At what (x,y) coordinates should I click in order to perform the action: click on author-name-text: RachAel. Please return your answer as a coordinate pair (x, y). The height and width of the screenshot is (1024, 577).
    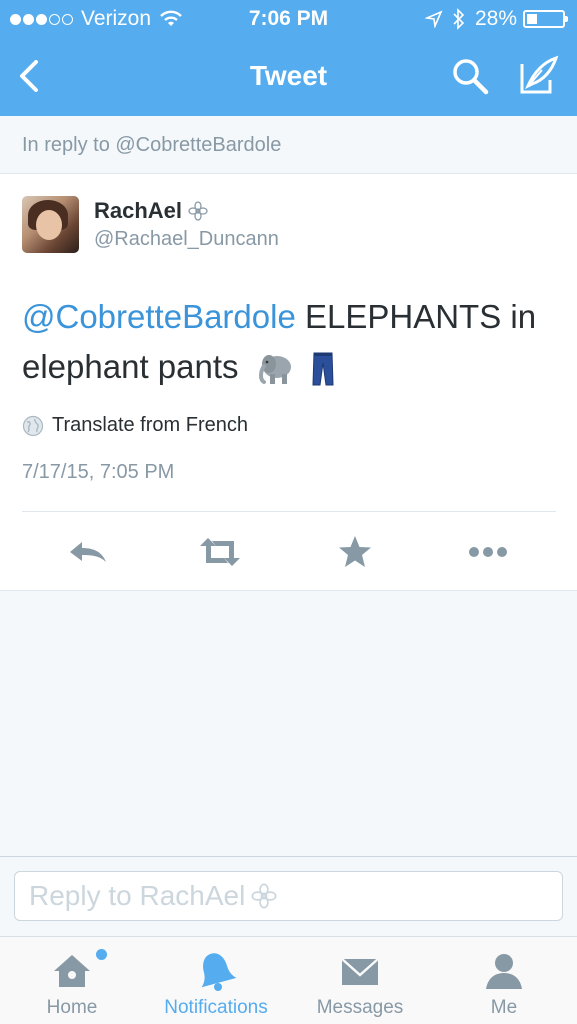
    Looking at the image, I should click on (138, 210).